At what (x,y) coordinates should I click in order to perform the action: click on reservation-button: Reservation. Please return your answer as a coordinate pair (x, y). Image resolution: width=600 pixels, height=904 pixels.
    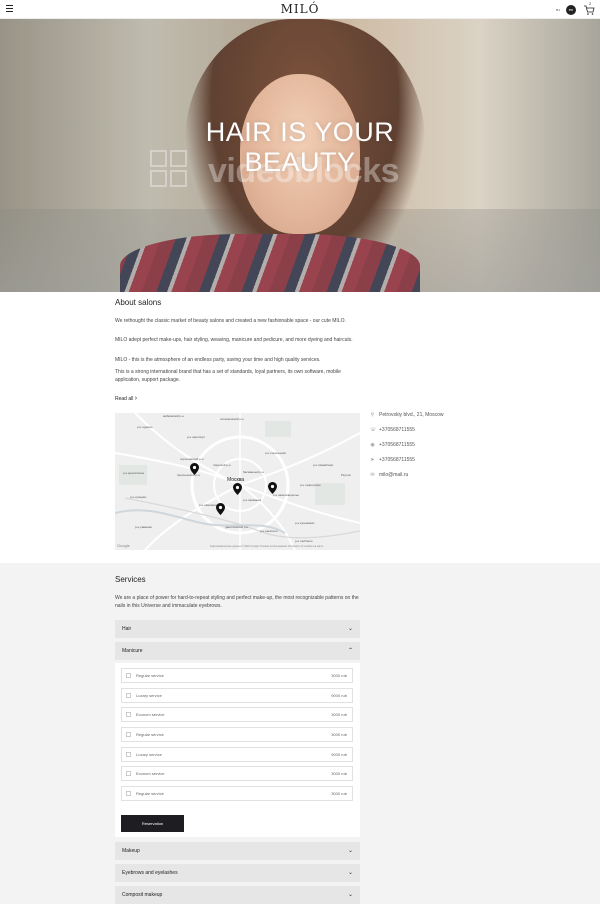
    Looking at the image, I should click on (152, 823).